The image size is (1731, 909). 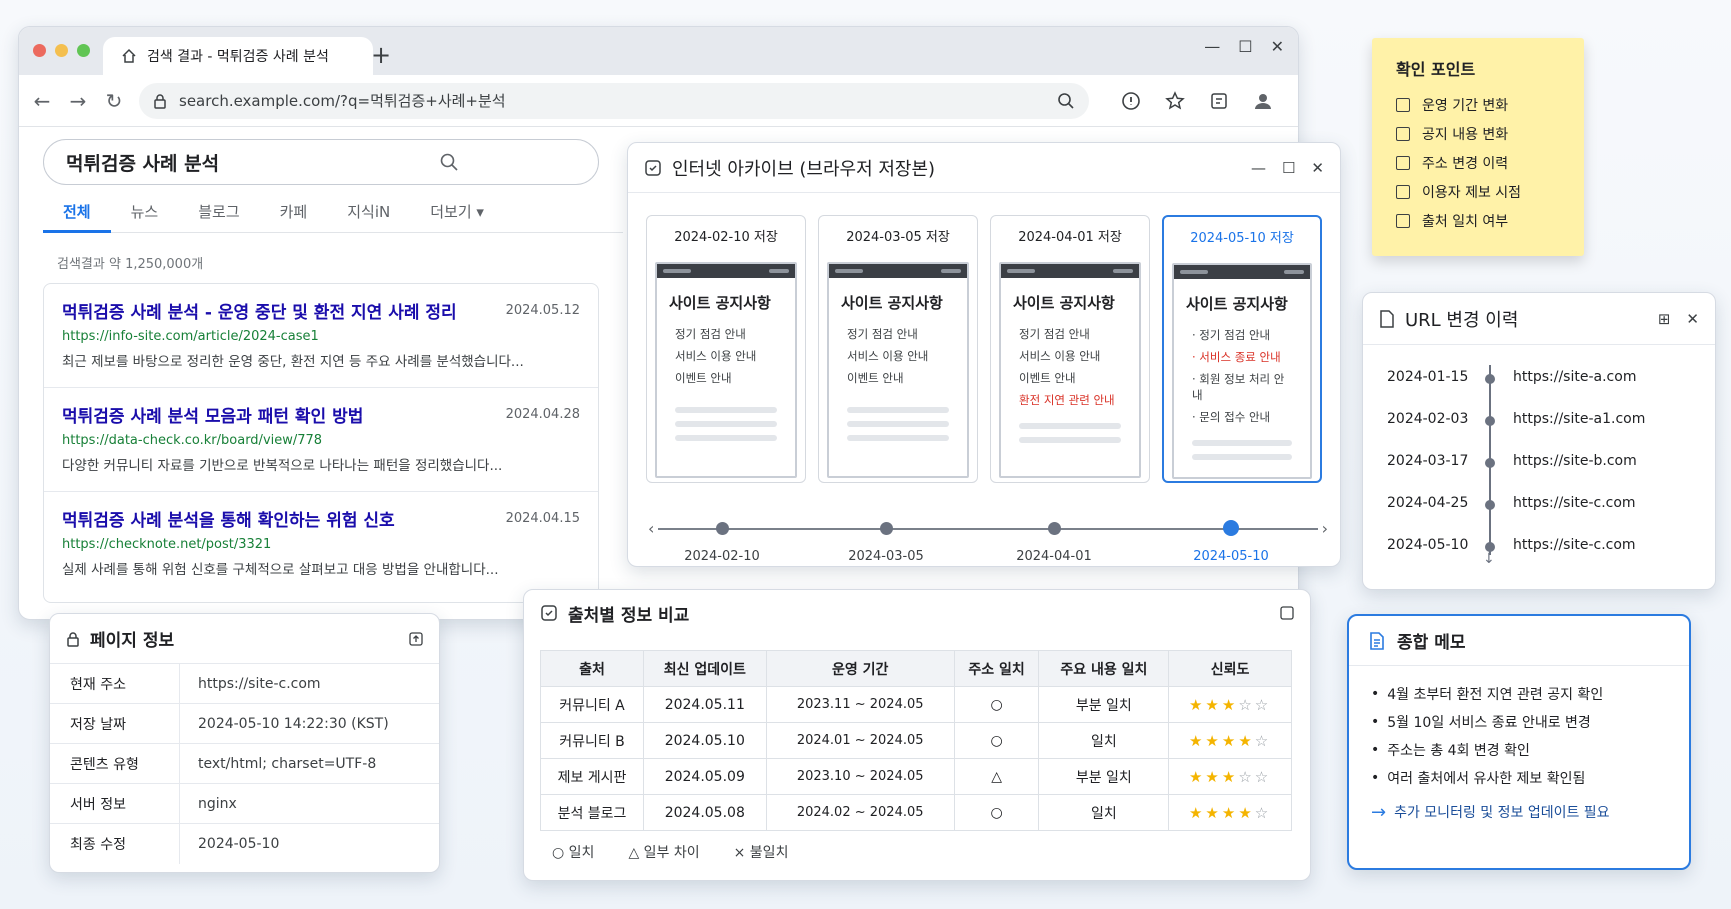 I want to click on source-cell: 커뮤니티 A, so click(x=592, y=704).